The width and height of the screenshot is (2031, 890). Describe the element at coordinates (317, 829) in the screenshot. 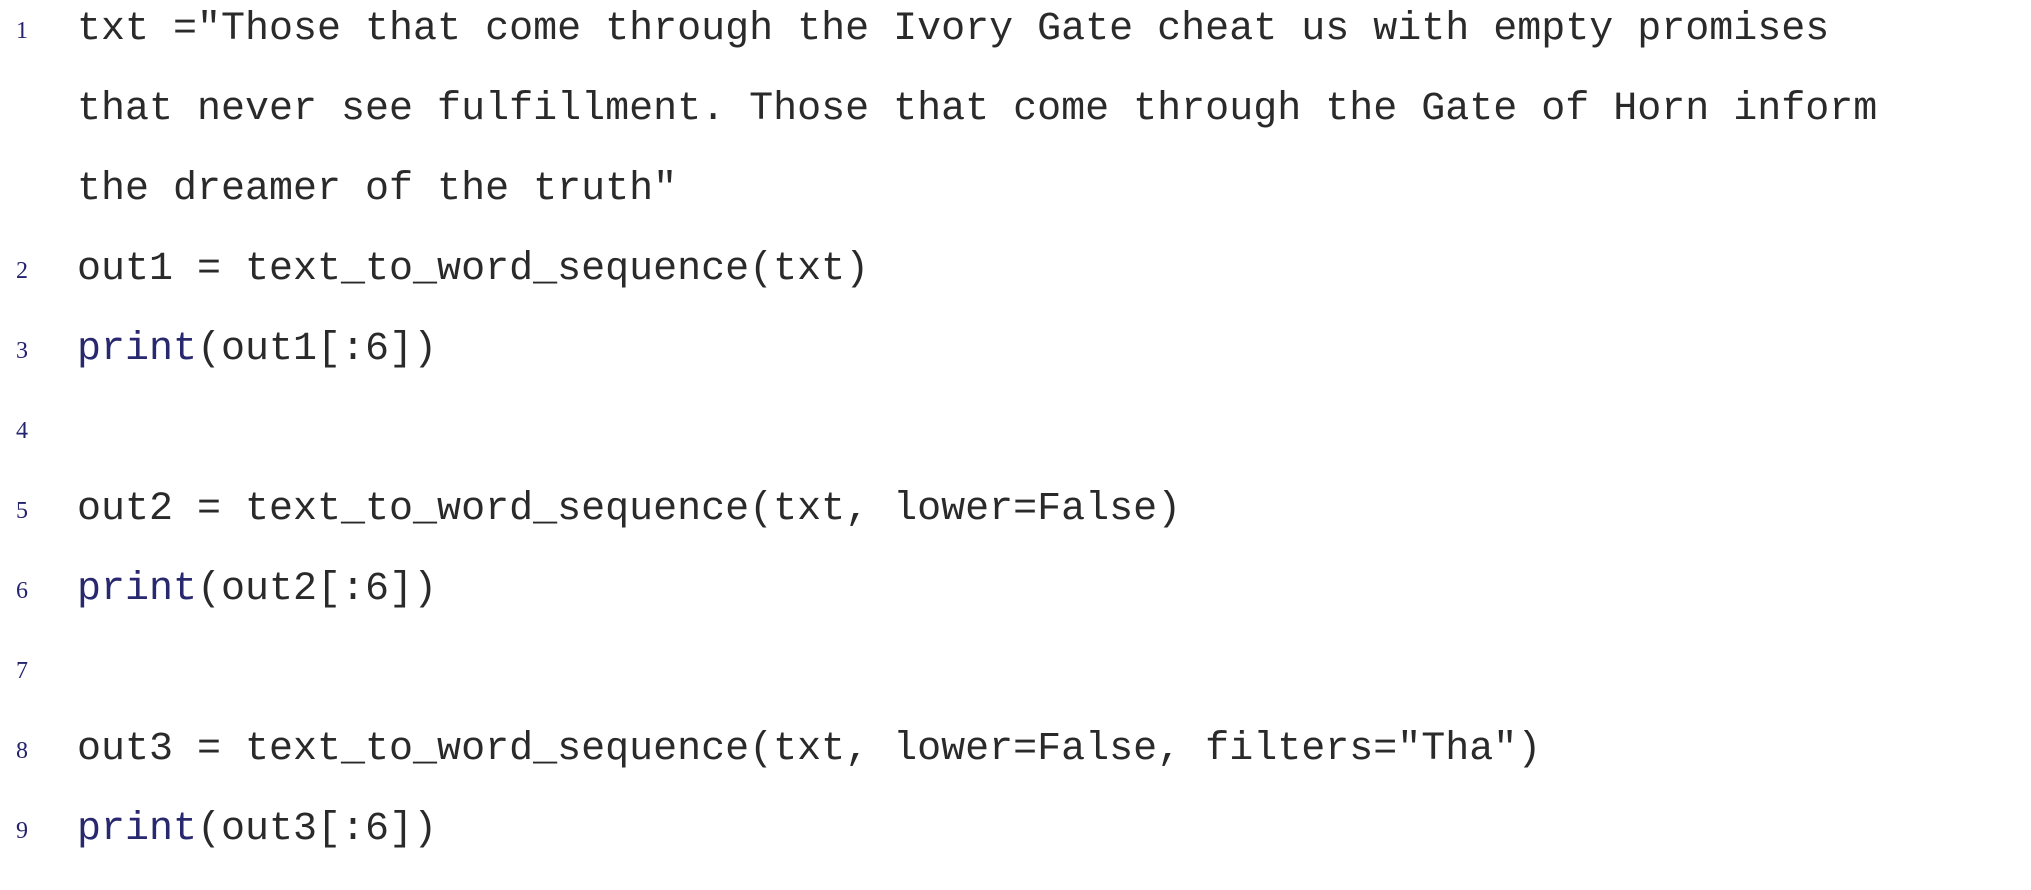

I see `code-rest: (out3[:6])` at that location.